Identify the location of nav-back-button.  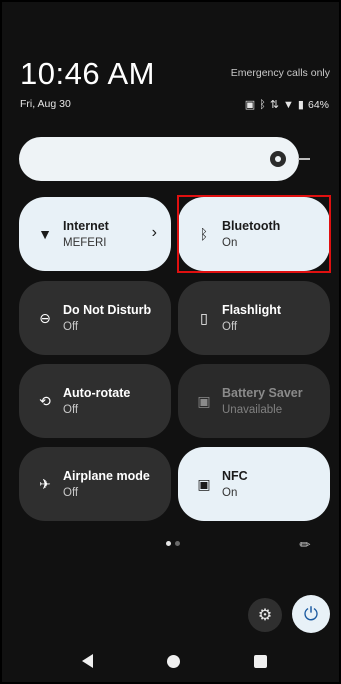
(87, 661).